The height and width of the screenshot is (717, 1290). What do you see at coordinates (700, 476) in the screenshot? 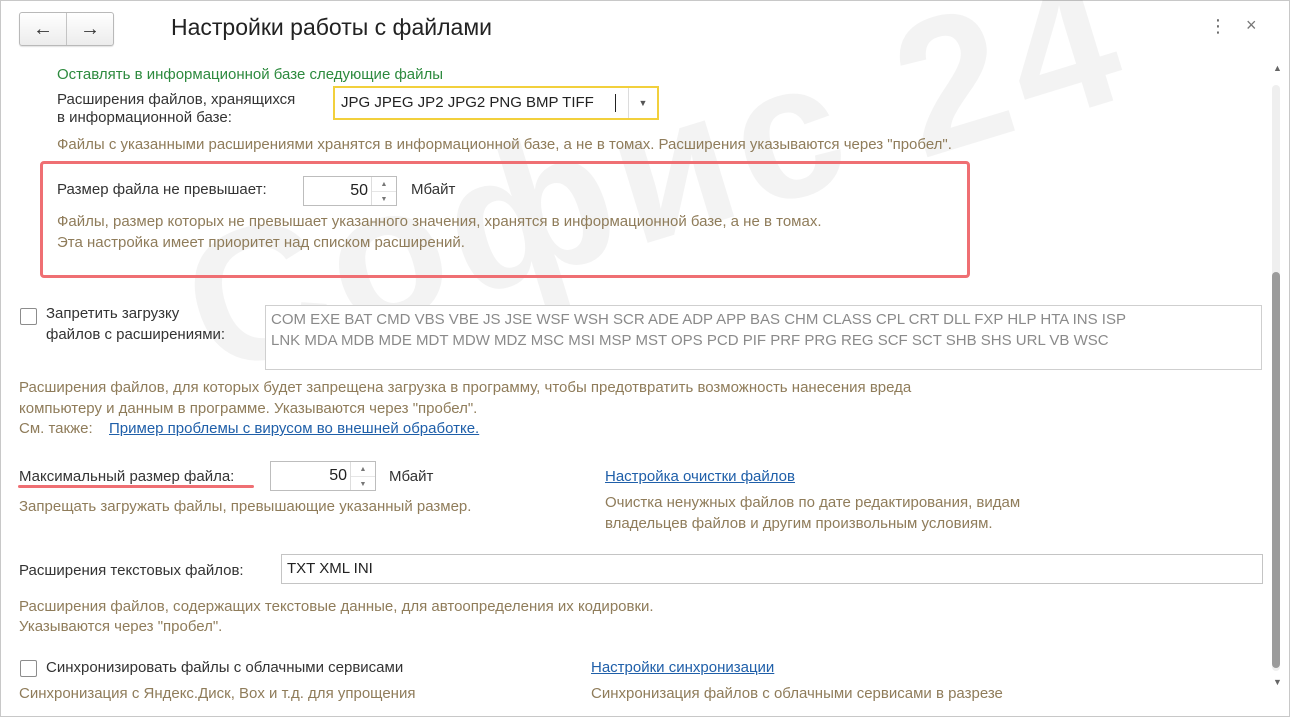
I see `file-cleanup-settings-link: Настройка очистки файлов` at bounding box center [700, 476].